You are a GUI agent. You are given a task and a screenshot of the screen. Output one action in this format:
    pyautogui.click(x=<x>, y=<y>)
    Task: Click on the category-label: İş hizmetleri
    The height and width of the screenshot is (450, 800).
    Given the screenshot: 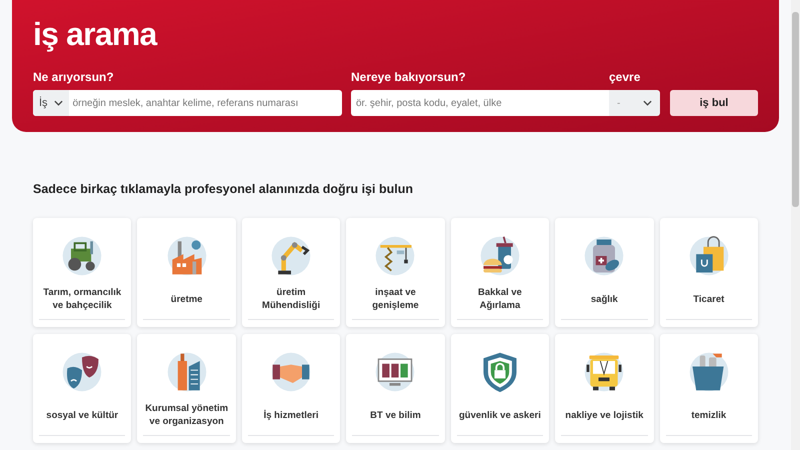 What is the action you would take?
    pyautogui.click(x=291, y=415)
    